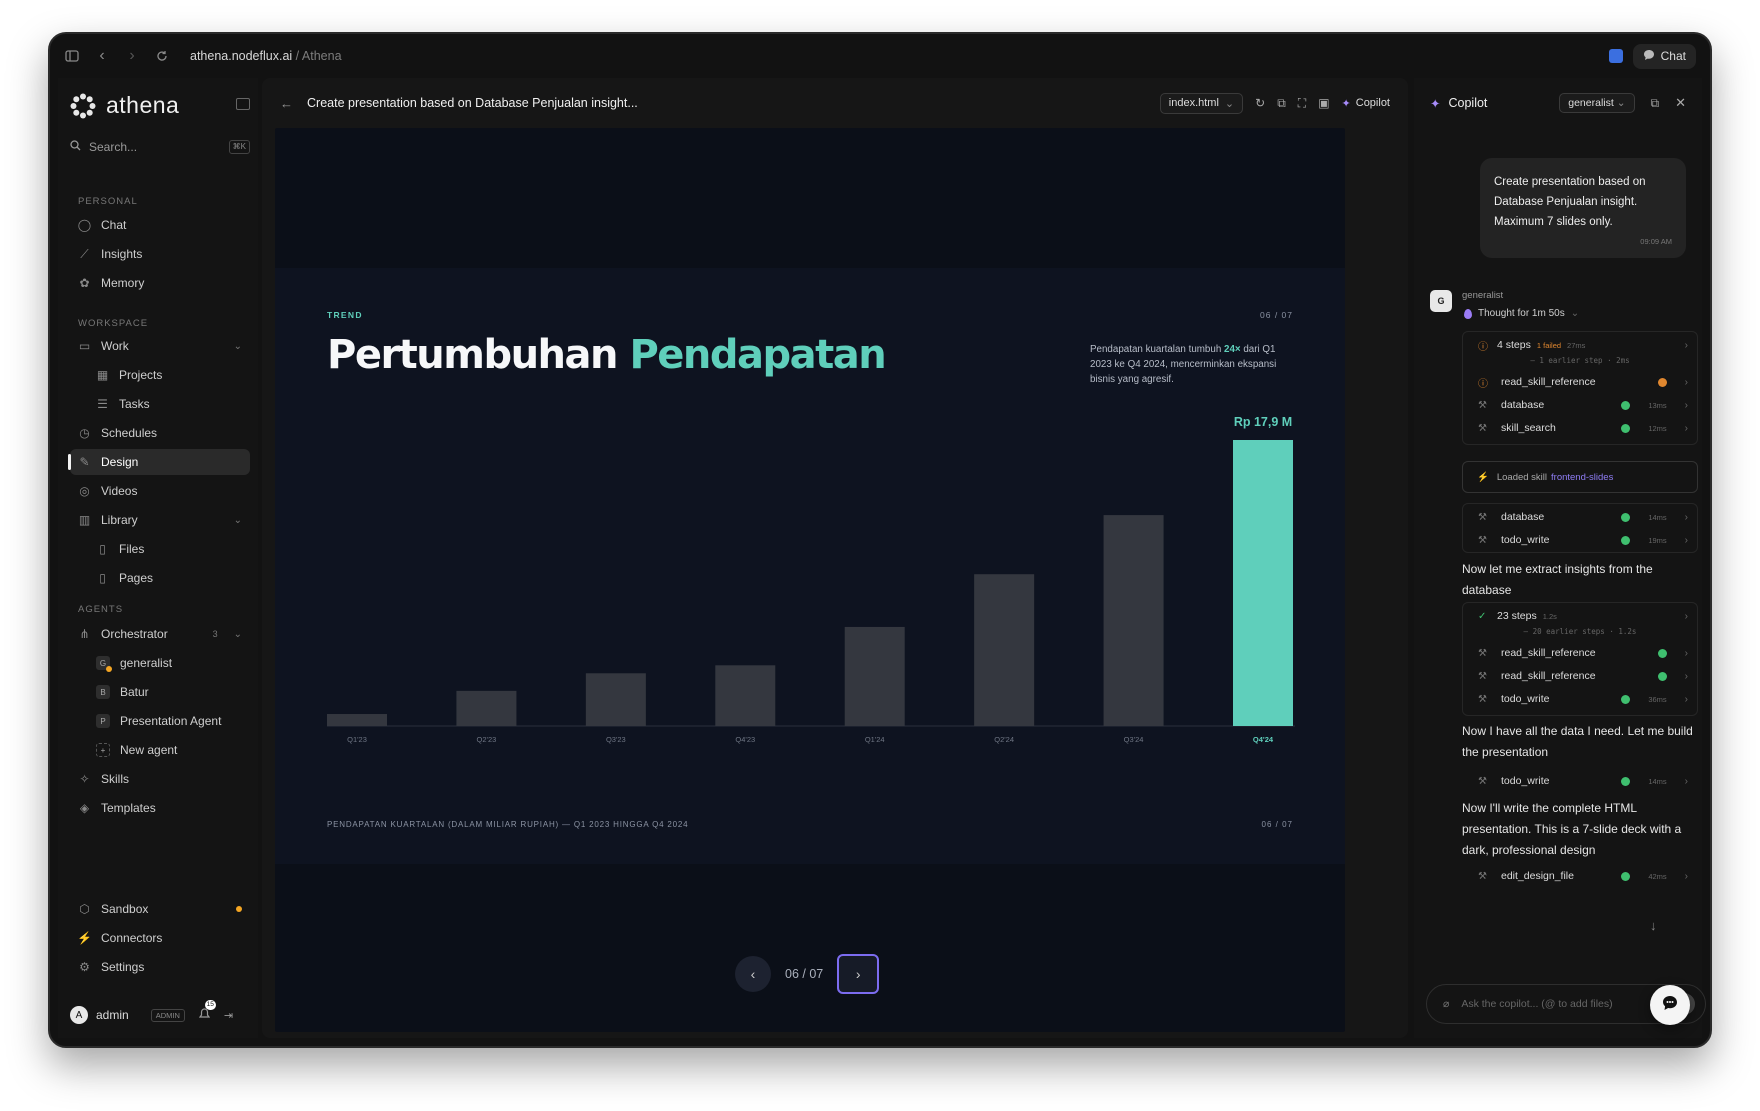  I want to click on user-profile: A admin ADMIN 15 ⇥, so click(160, 1011).